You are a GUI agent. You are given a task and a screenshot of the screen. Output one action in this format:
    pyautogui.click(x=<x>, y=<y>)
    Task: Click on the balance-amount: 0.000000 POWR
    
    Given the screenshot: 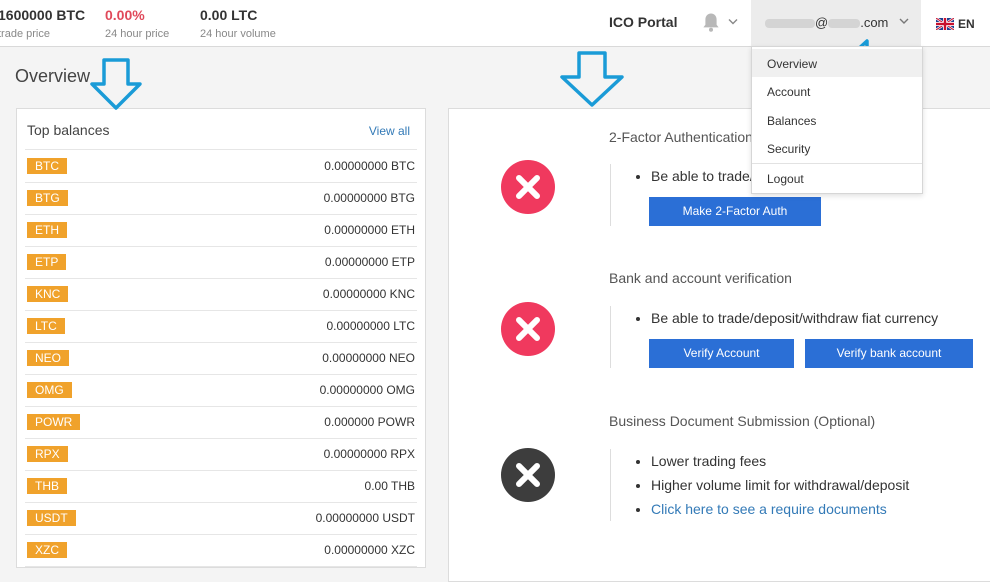 What is the action you would take?
    pyautogui.click(x=369, y=422)
    